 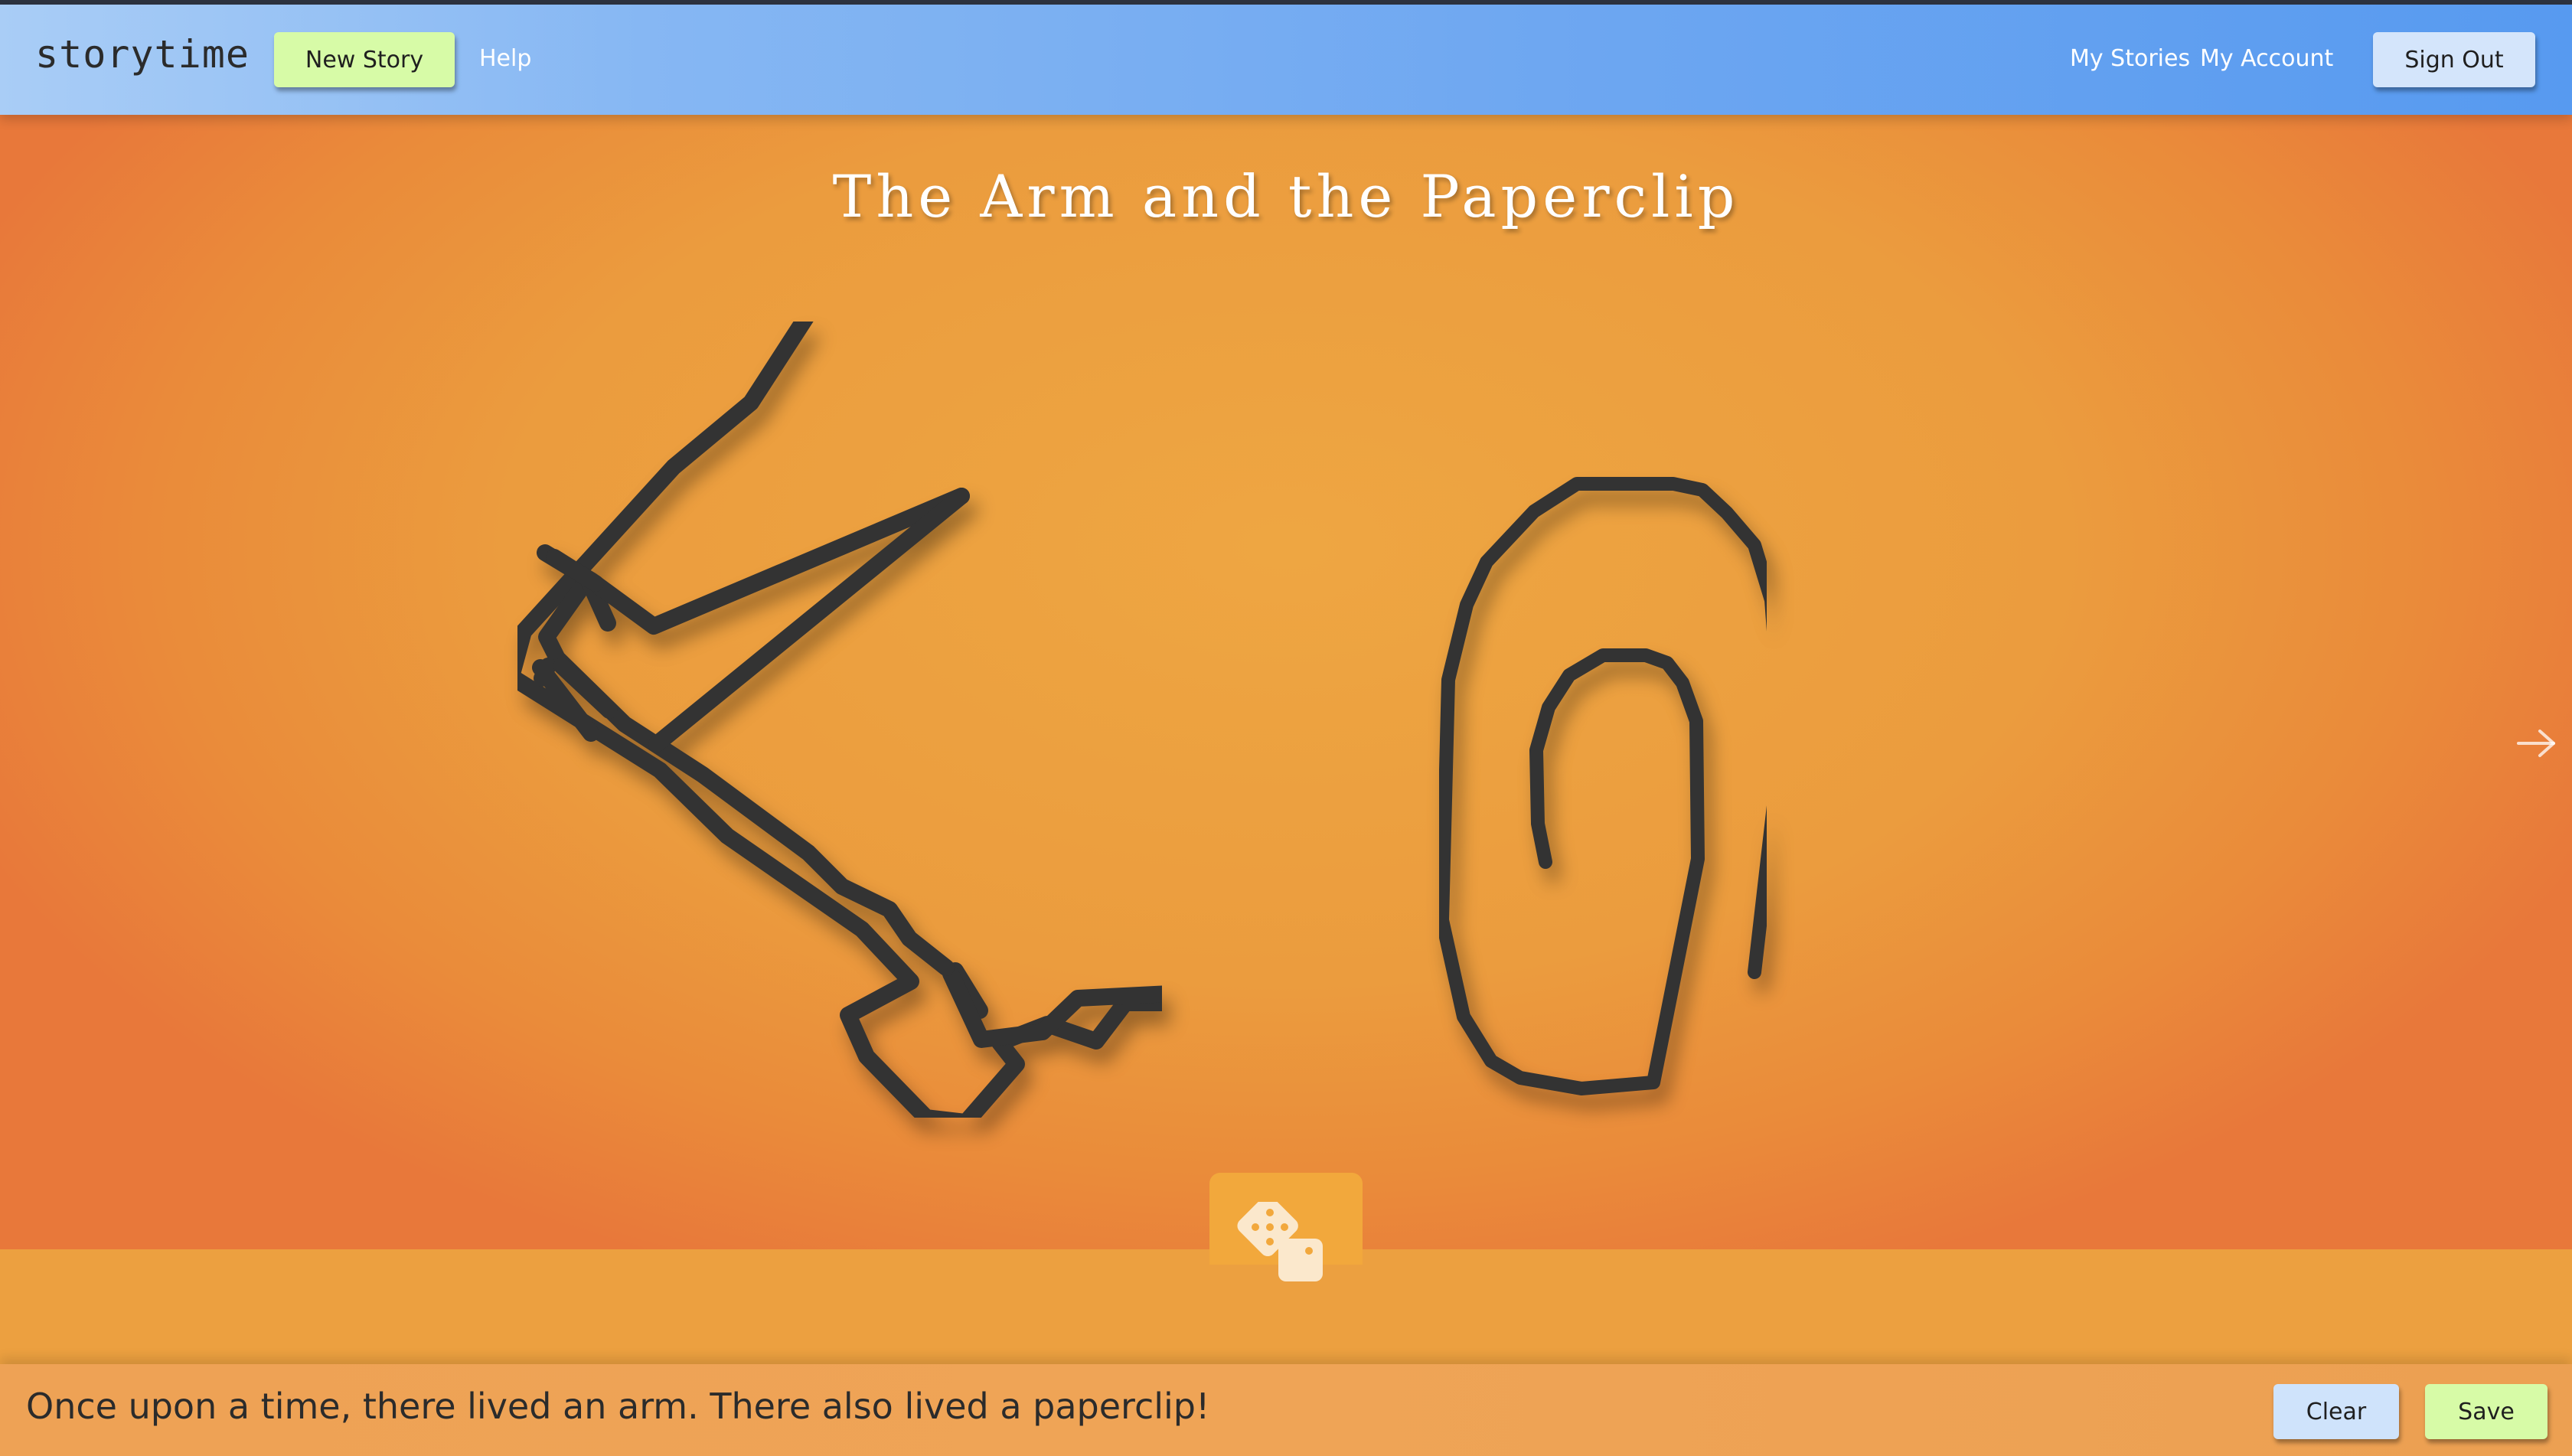 I want to click on brand-logo: storytime, so click(x=142, y=54).